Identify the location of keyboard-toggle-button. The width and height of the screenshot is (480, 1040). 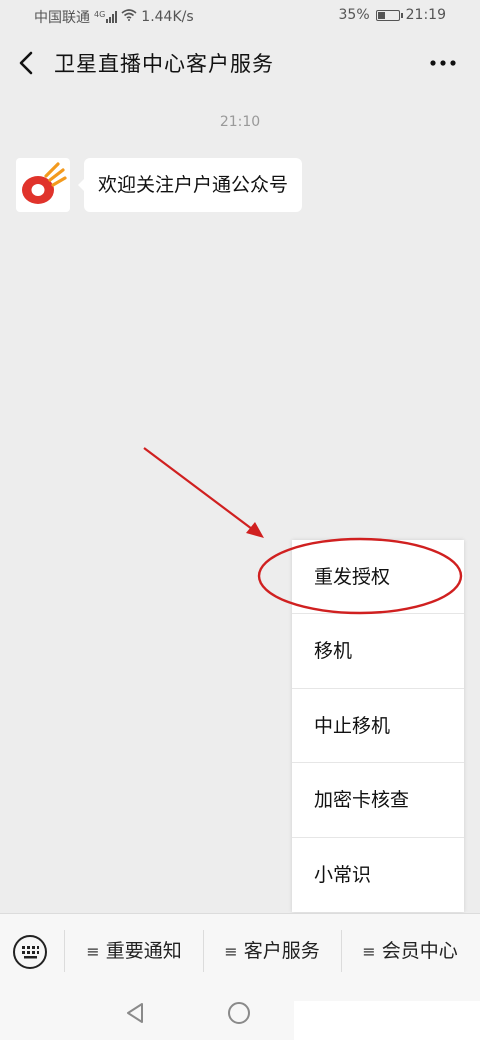
(30, 952).